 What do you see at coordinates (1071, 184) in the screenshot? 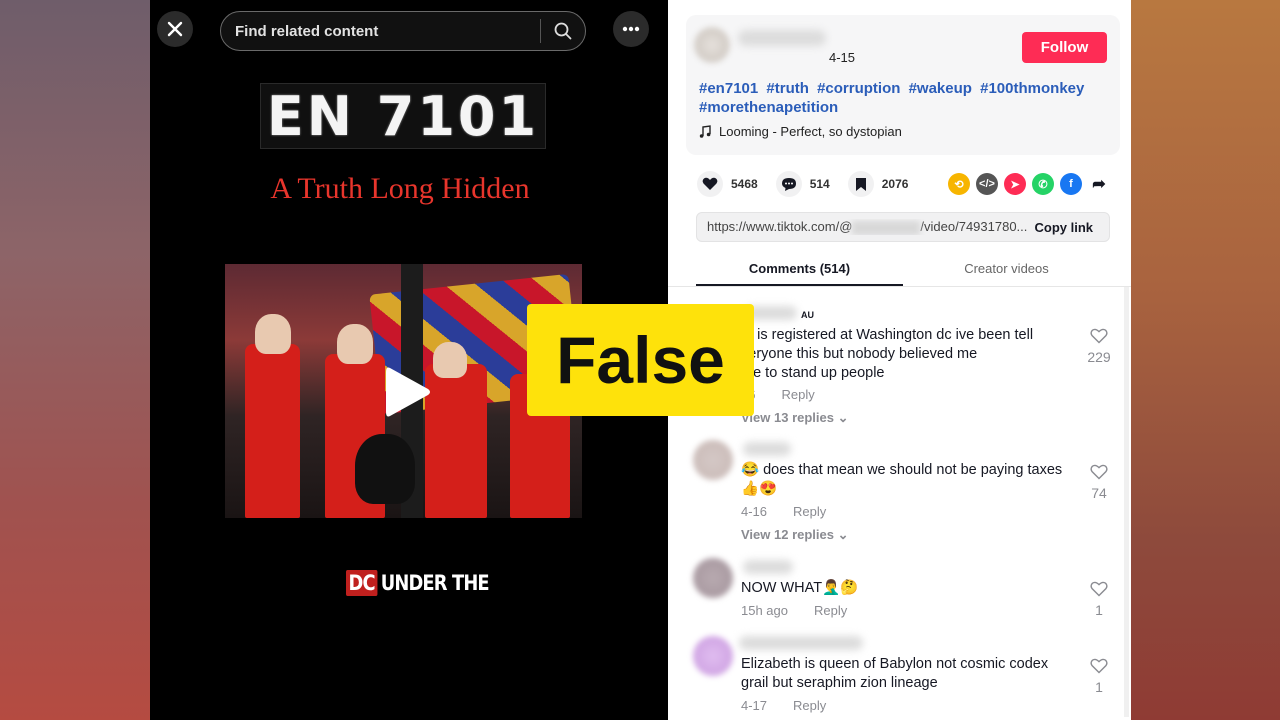
I see `facebook-icon: f` at bounding box center [1071, 184].